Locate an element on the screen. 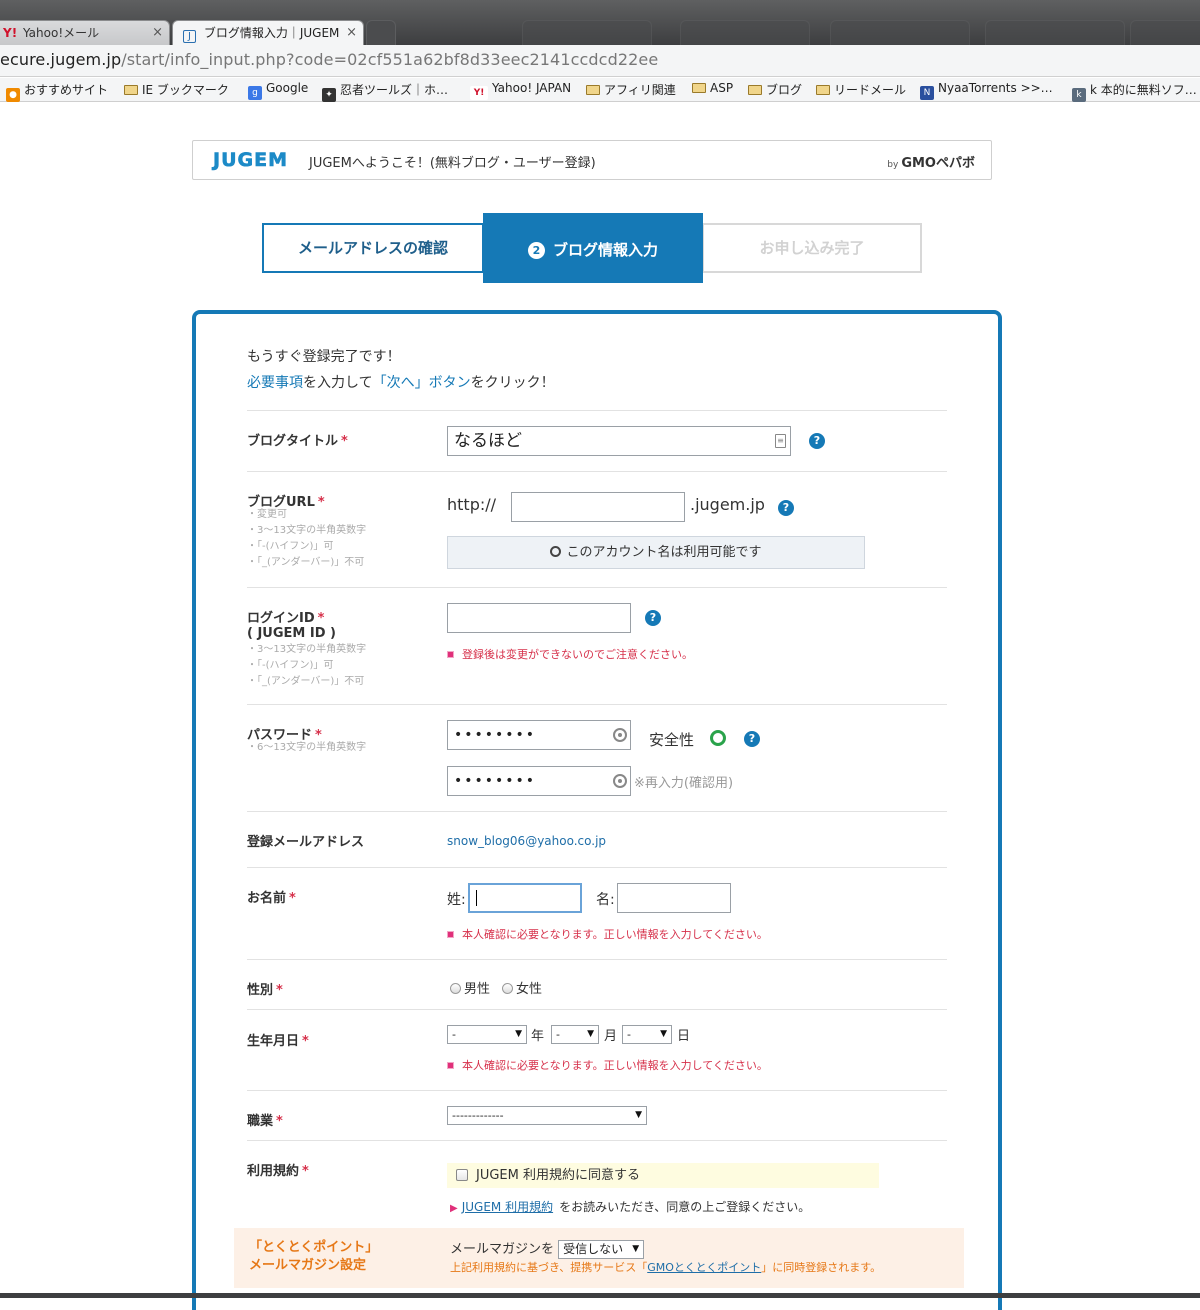 This screenshot has width=1200, height=1310. tab-yahoo-mail: Y! Yahoo!メール × is located at coordinates (85, 32).